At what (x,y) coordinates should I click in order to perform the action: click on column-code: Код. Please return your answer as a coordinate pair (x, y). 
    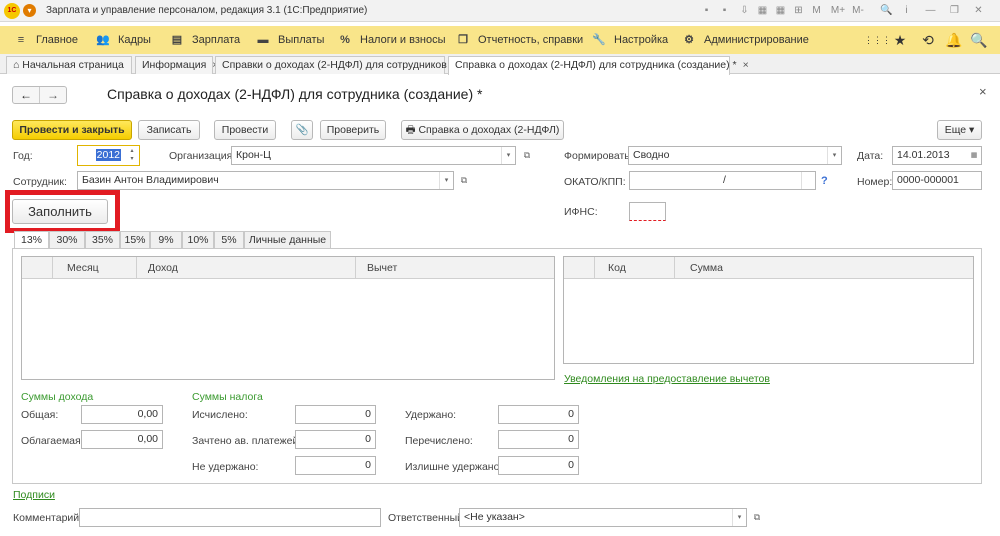
    Looking at the image, I should click on (617, 268).